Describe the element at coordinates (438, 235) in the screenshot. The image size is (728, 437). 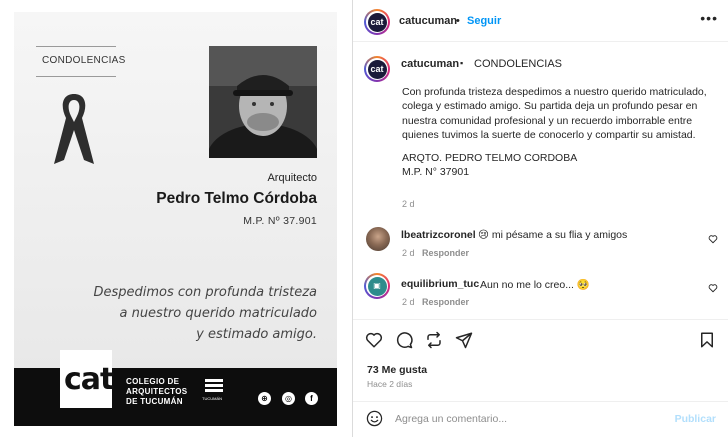
I see `comment-username: lbeatrizcoronel` at that location.